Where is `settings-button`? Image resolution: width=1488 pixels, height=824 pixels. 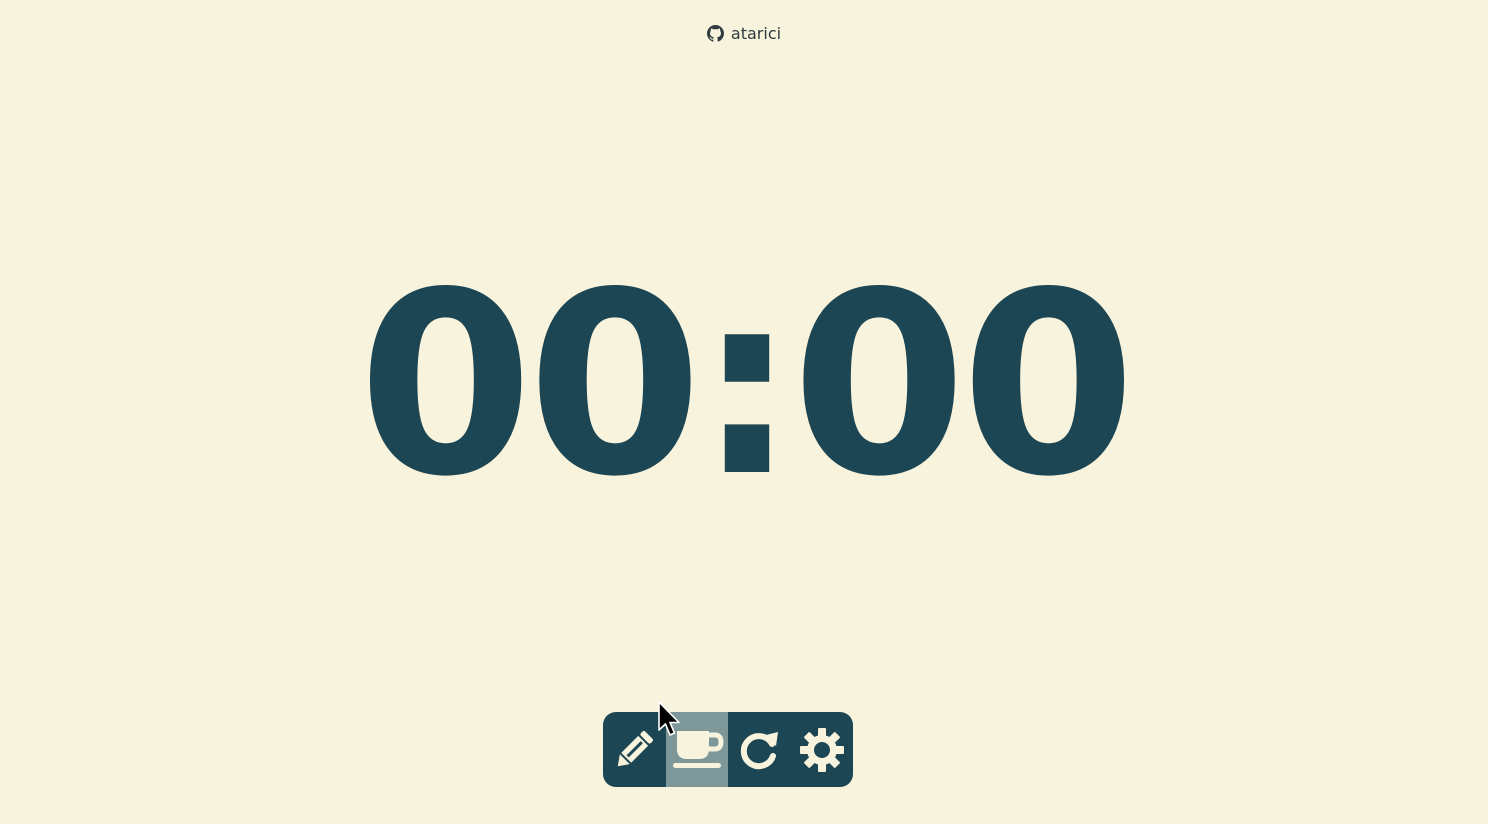
settings-button is located at coordinates (822, 749).